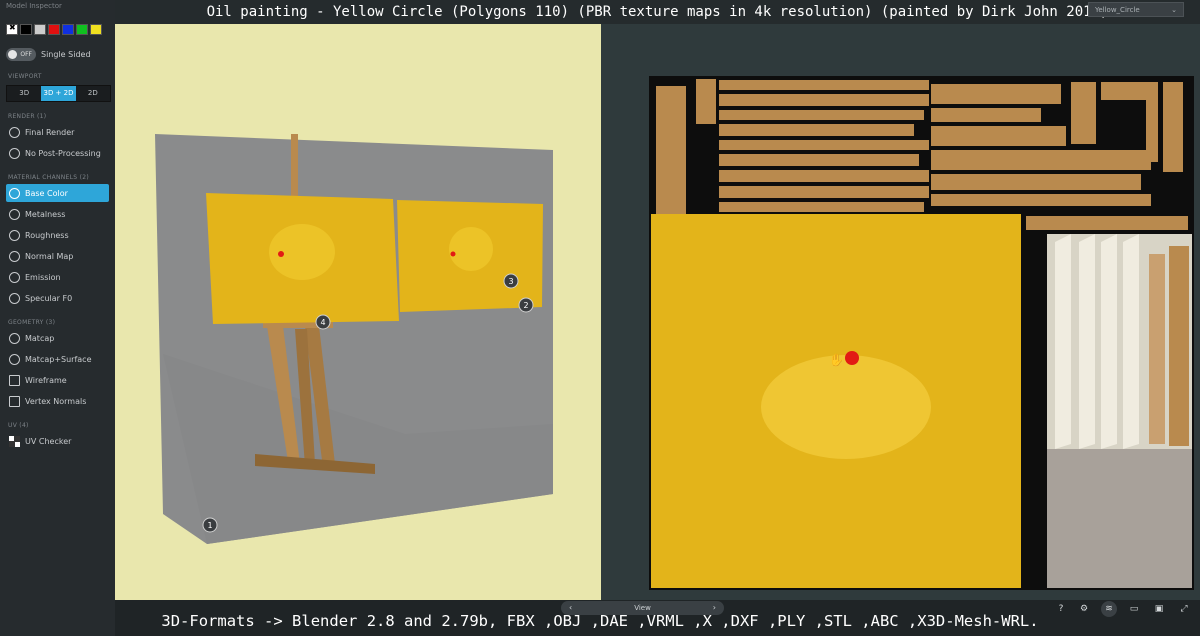 This screenshot has height=636, width=1200. What do you see at coordinates (14, 441) in the screenshot?
I see `uv-checker-icon` at bounding box center [14, 441].